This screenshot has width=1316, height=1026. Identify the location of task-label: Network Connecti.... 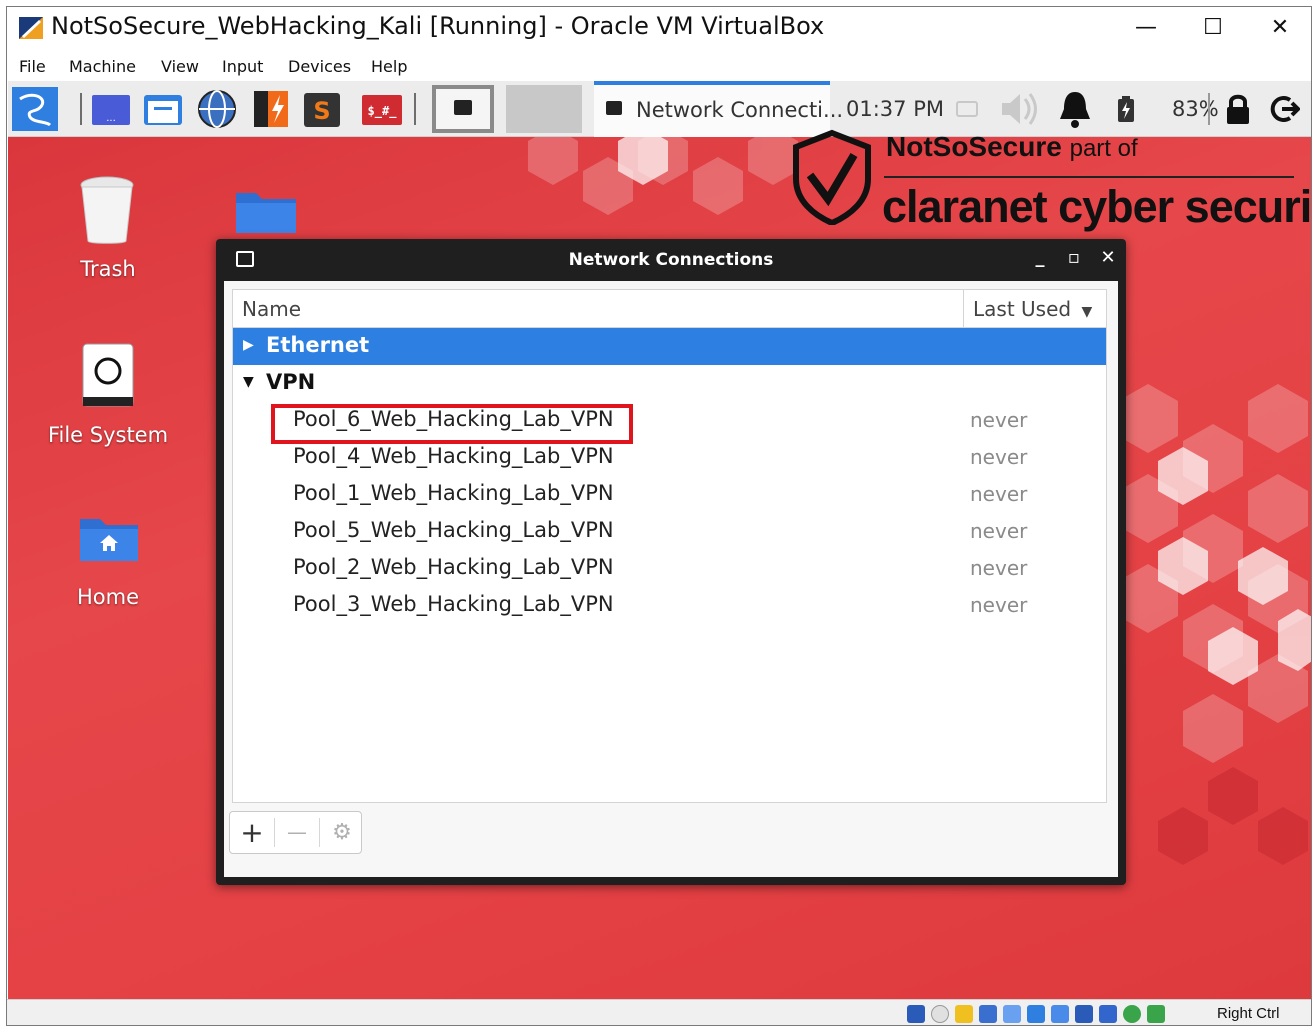
(740, 110).